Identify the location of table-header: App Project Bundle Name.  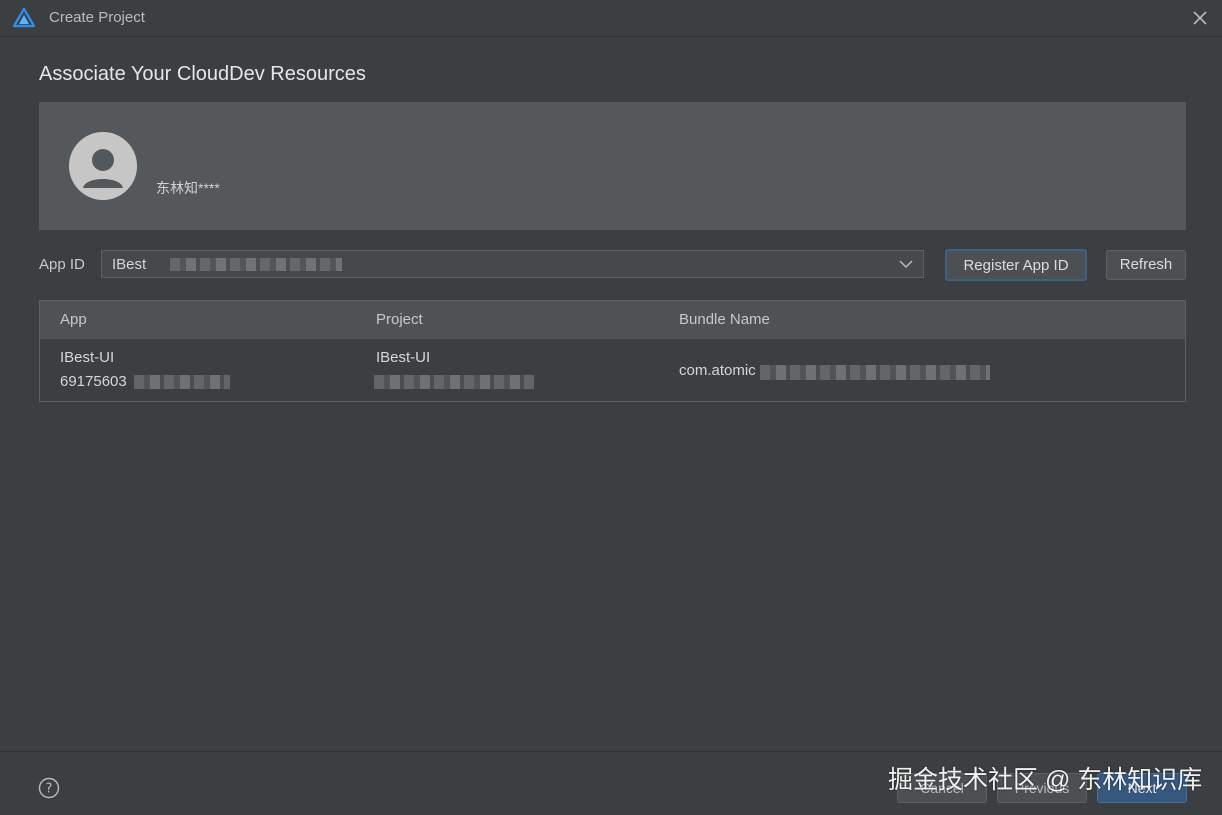
(612, 320).